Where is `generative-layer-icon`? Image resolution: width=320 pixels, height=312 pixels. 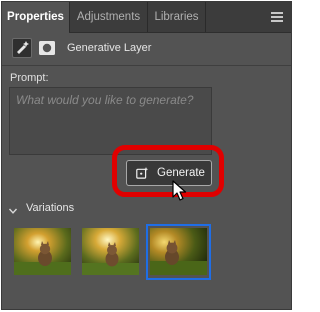
generative-layer-icon is located at coordinates (22, 48).